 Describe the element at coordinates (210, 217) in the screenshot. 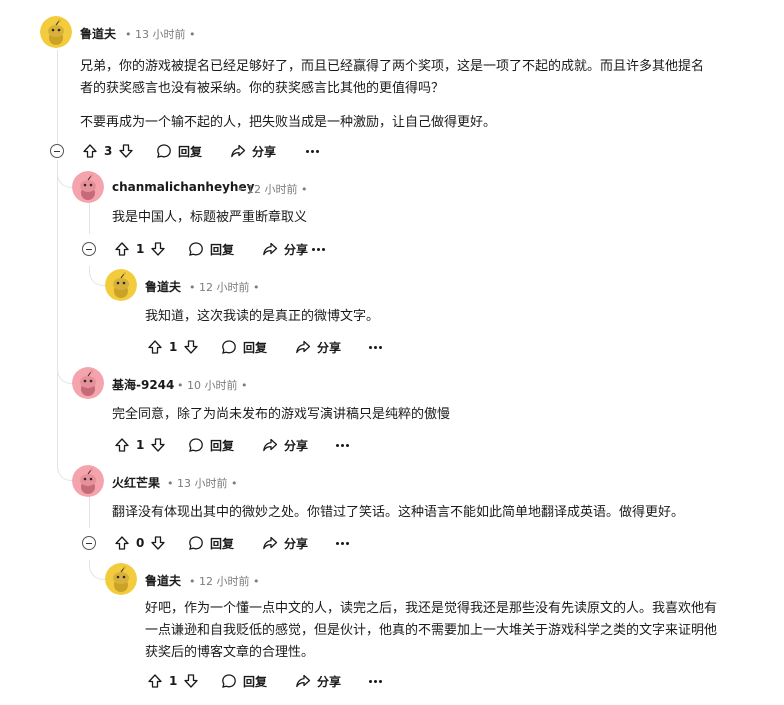

I see `comment-paragraph: 我是中国人，标题被严重断章取义` at that location.